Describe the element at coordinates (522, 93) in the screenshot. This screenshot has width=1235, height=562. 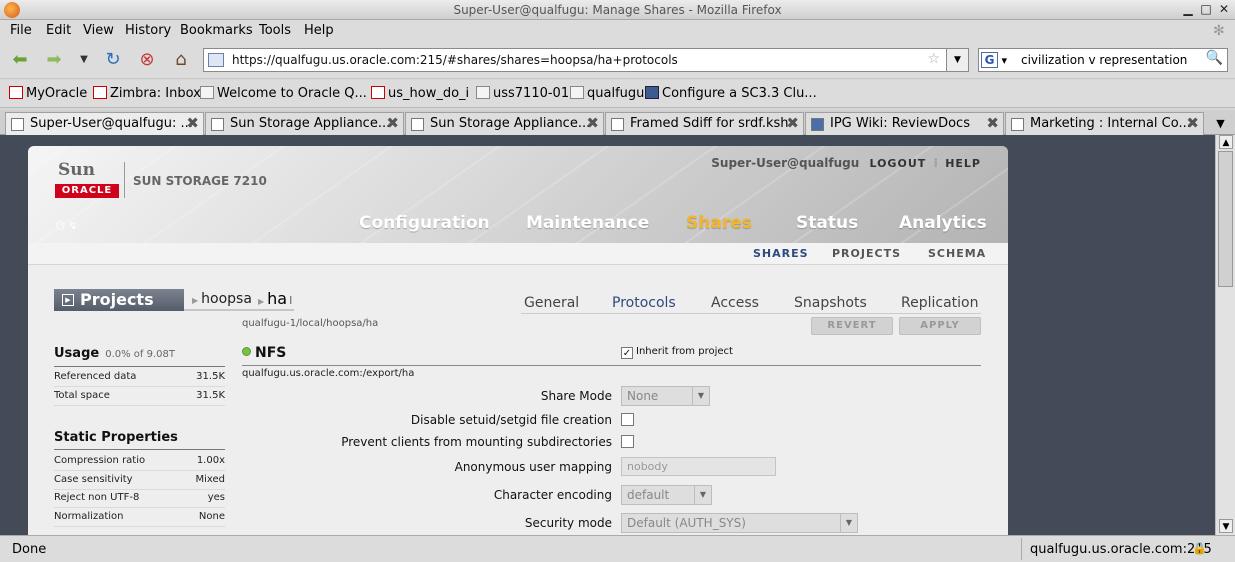
I see `bookmark-uss7110: uss7110-01` at that location.